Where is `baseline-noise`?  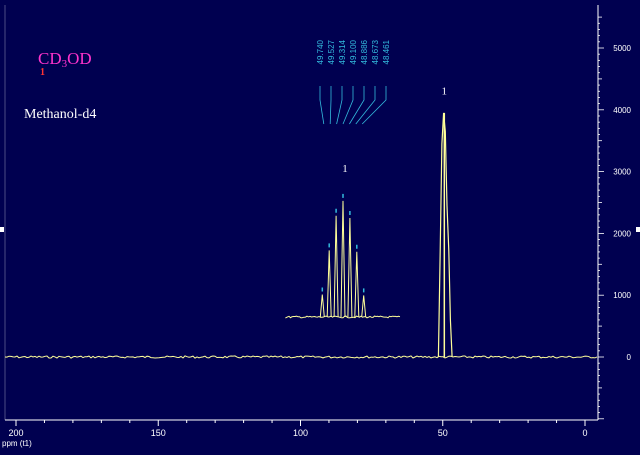 baseline-noise is located at coordinates (301, 357).